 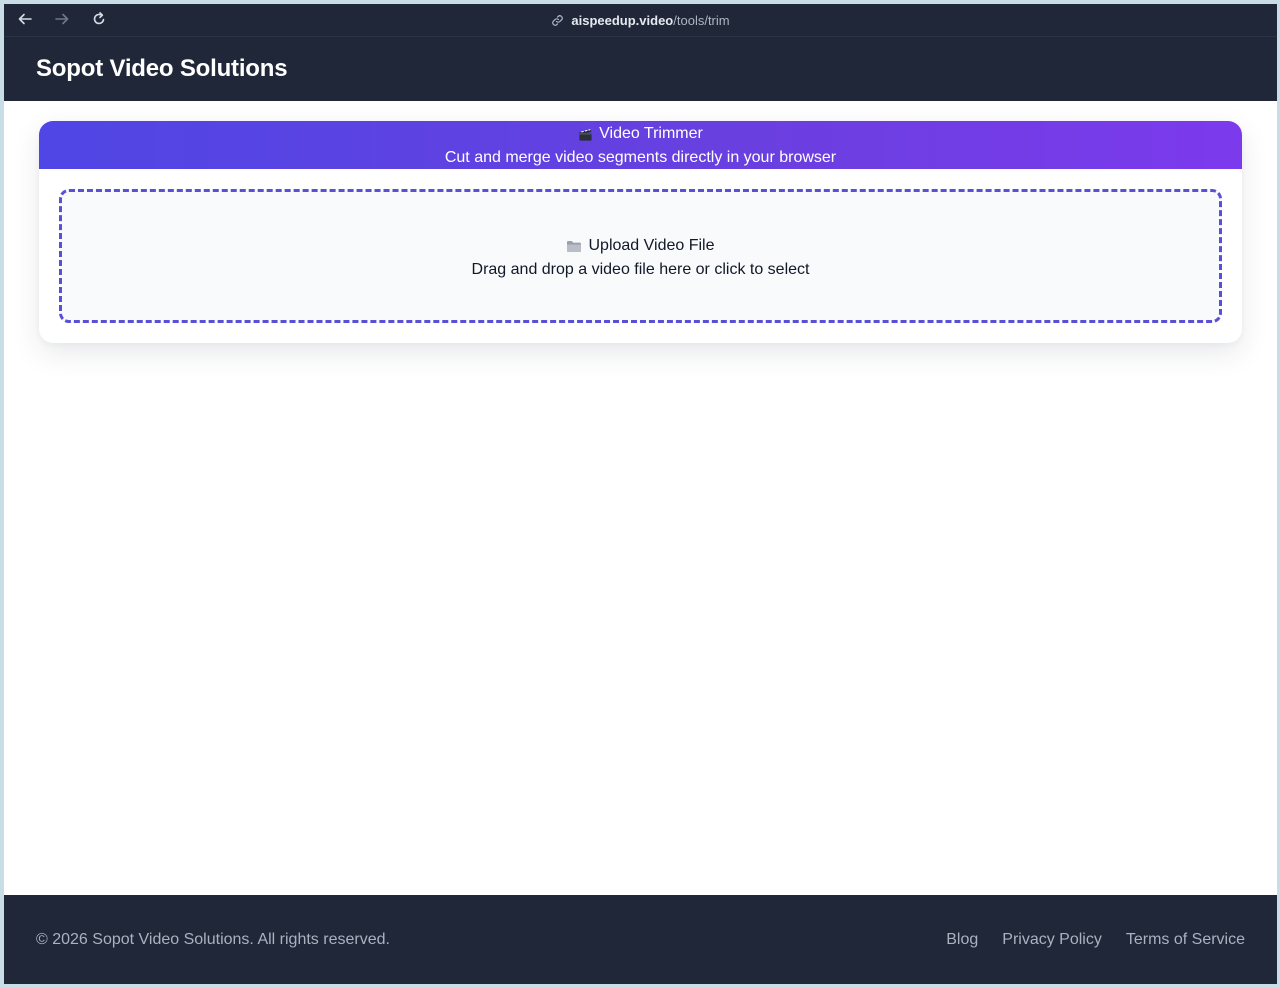 What do you see at coordinates (640, 69) in the screenshot?
I see `site-header: Sopot Video Solutions` at bounding box center [640, 69].